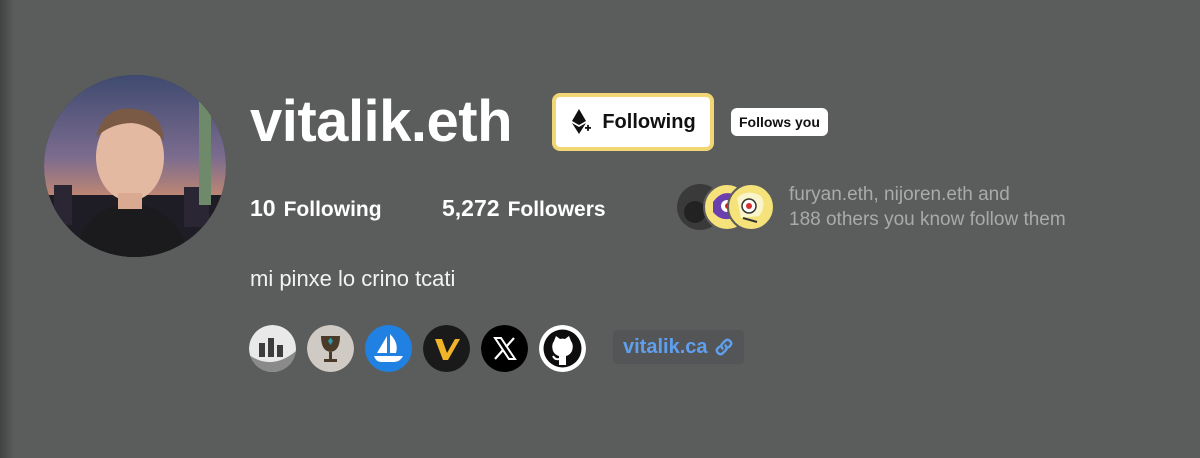  Describe the element at coordinates (471, 208) in the screenshot. I see `followers-count: 5,272` at that location.